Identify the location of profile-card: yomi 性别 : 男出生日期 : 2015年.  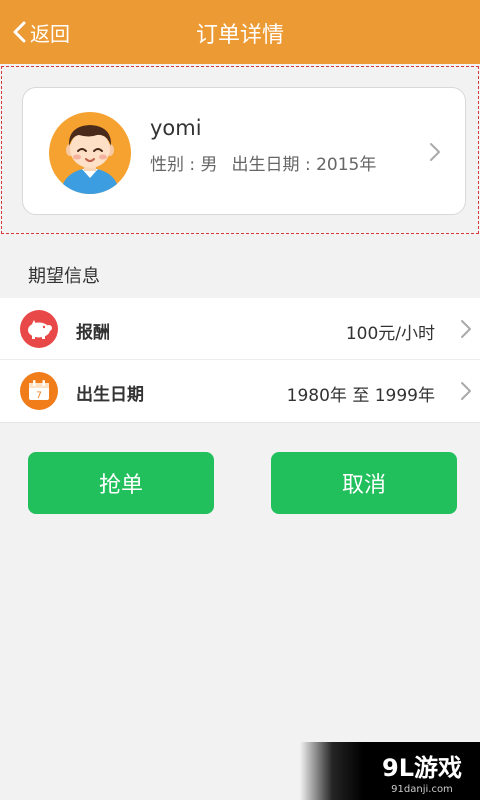
(244, 151).